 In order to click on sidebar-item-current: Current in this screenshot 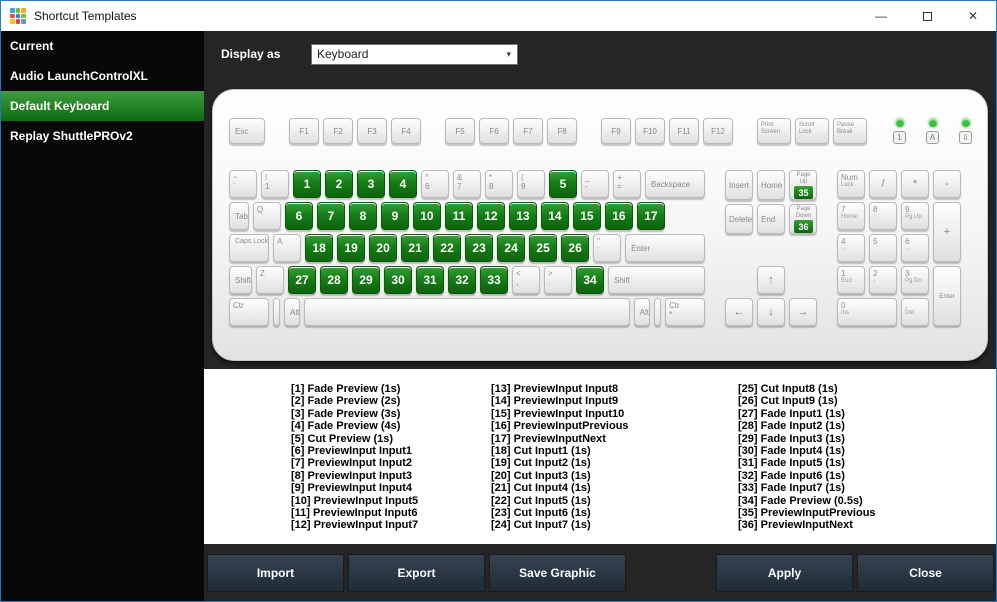, I will do `click(102, 46)`.